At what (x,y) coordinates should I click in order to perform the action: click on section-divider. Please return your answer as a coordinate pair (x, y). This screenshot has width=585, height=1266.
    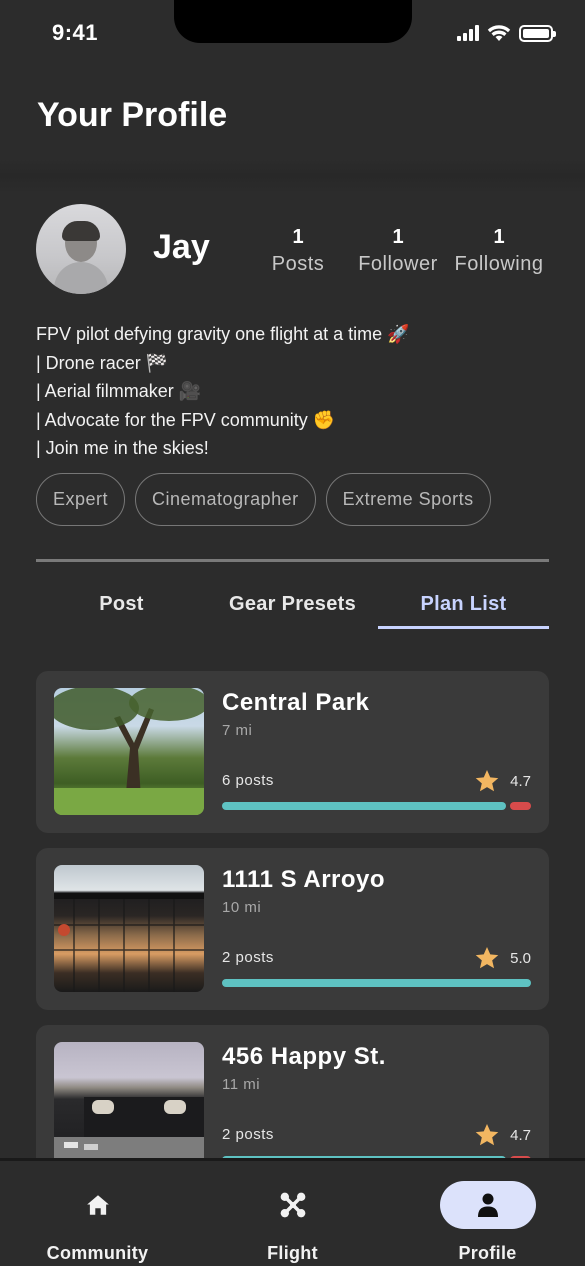
    Looking at the image, I should click on (292, 560).